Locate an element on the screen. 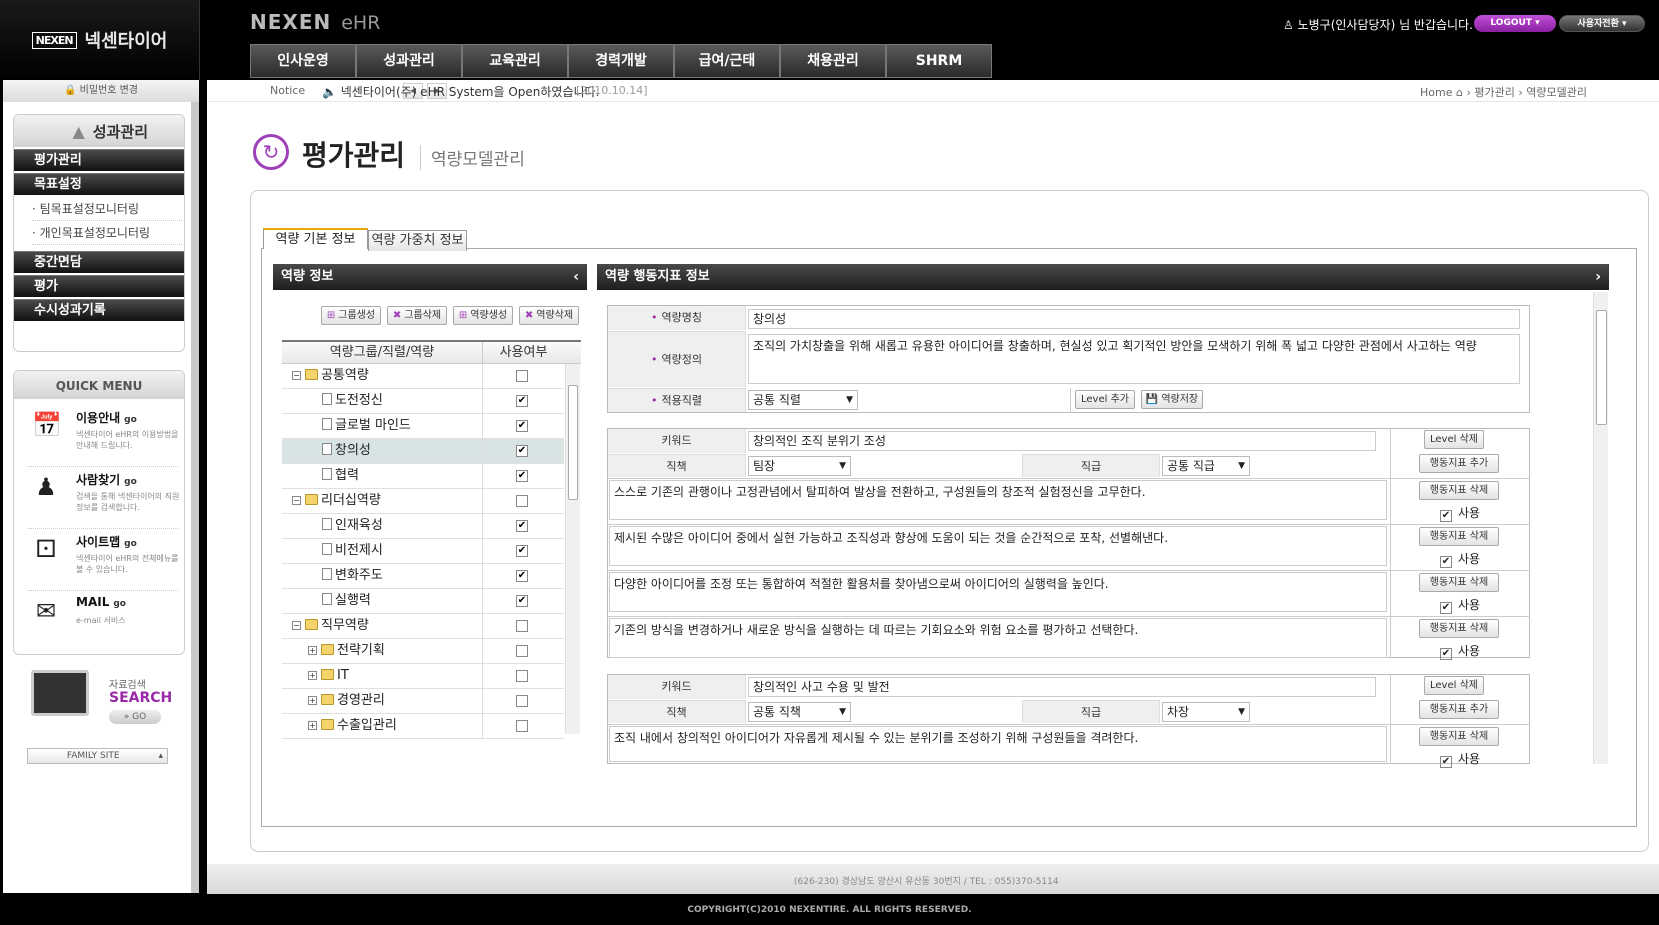 The width and height of the screenshot is (1659, 925). family-site-select: FAMILY SITE ▴ is located at coordinates (97, 756).